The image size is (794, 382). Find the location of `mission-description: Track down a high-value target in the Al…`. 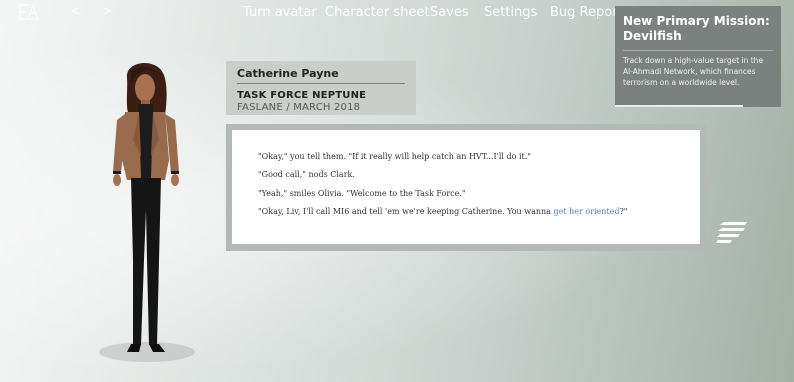

mission-description: Track down a high-value target in the Al… is located at coordinates (693, 71).